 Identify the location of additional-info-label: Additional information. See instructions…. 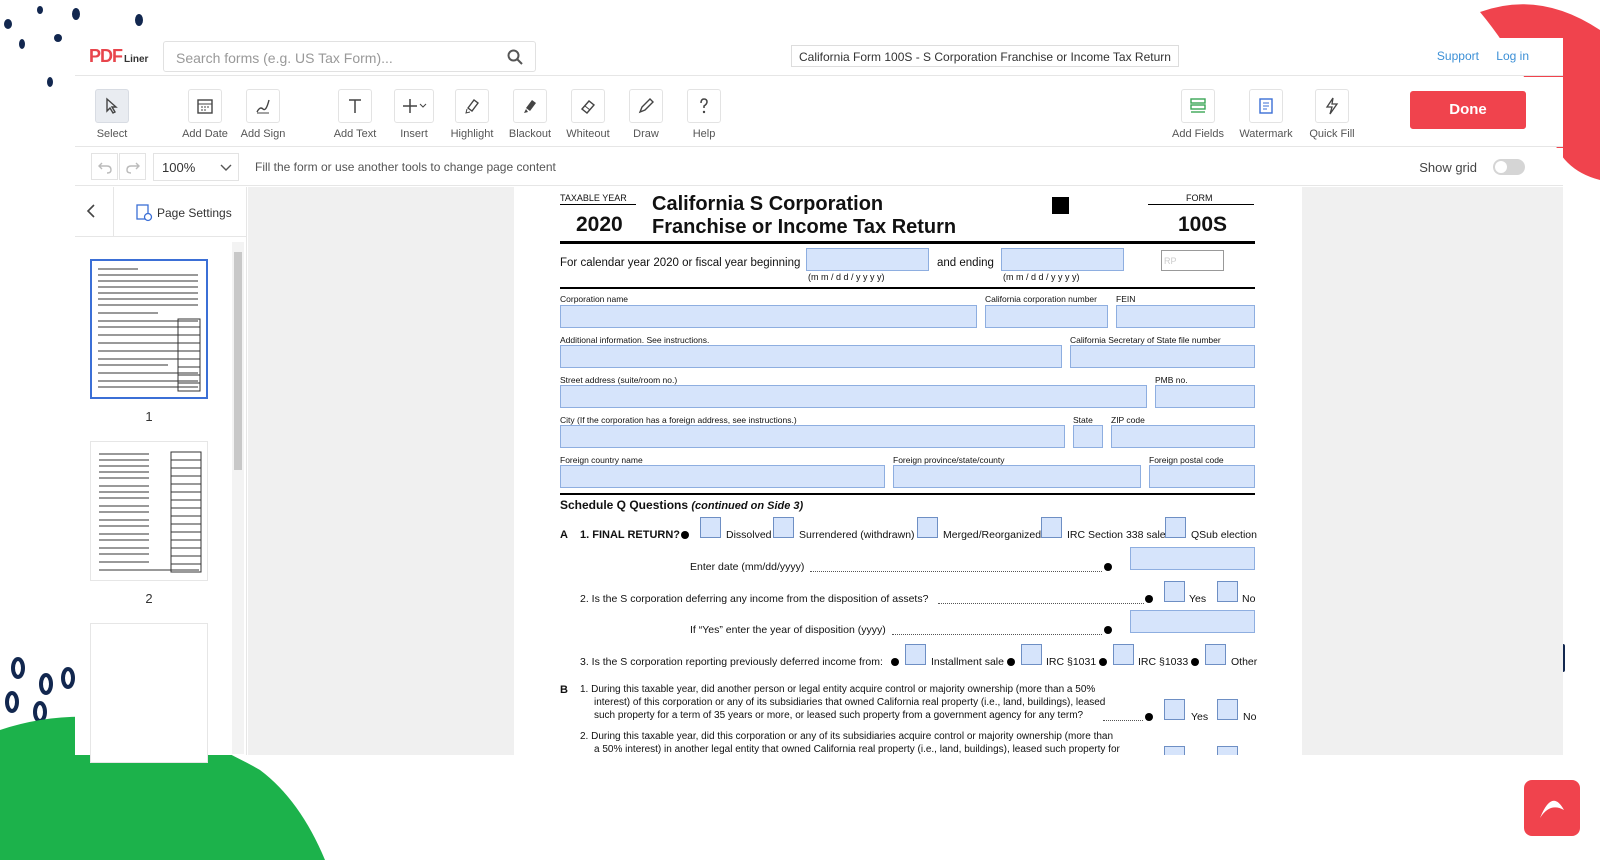
(635, 340).